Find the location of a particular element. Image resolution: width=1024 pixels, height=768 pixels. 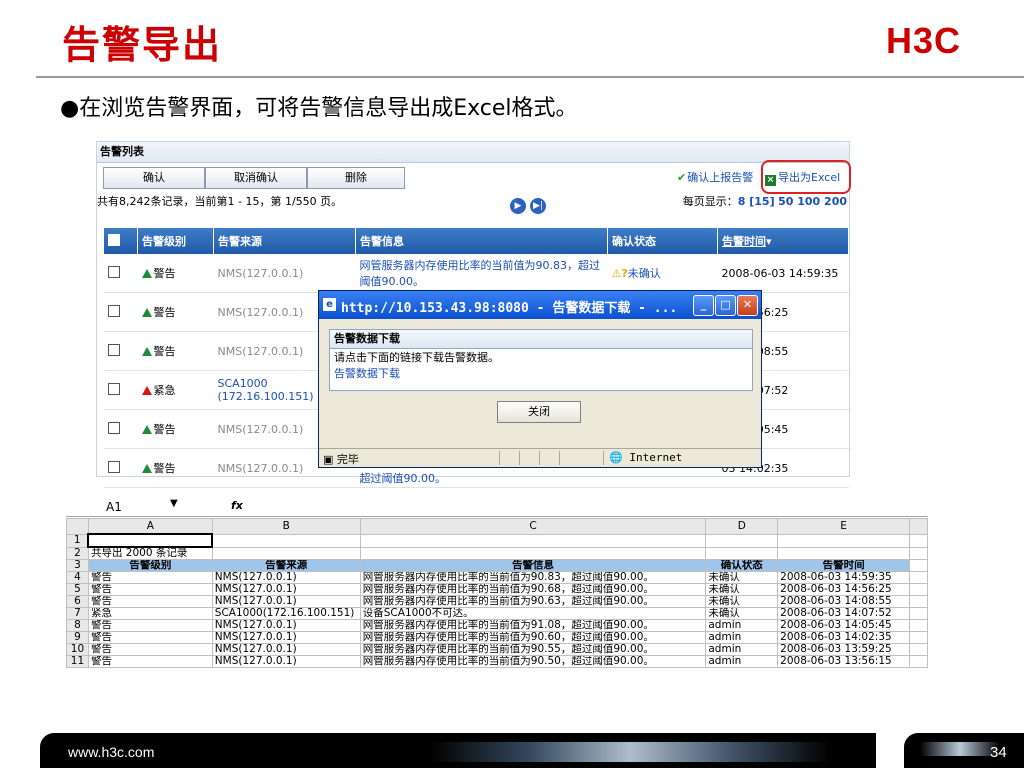

name-box: A1 is located at coordinates (114, 507).